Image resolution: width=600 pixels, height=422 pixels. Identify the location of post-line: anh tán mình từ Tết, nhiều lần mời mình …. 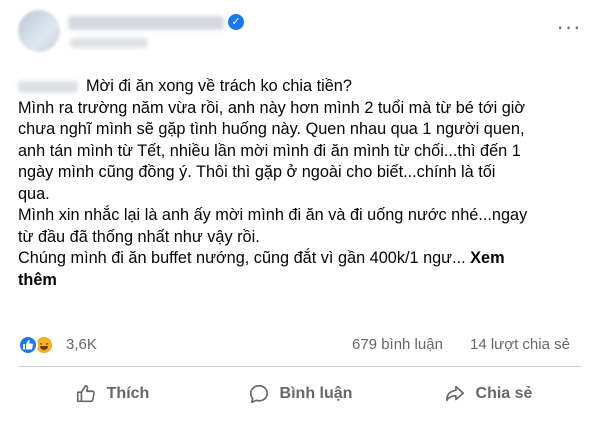
(269, 150).